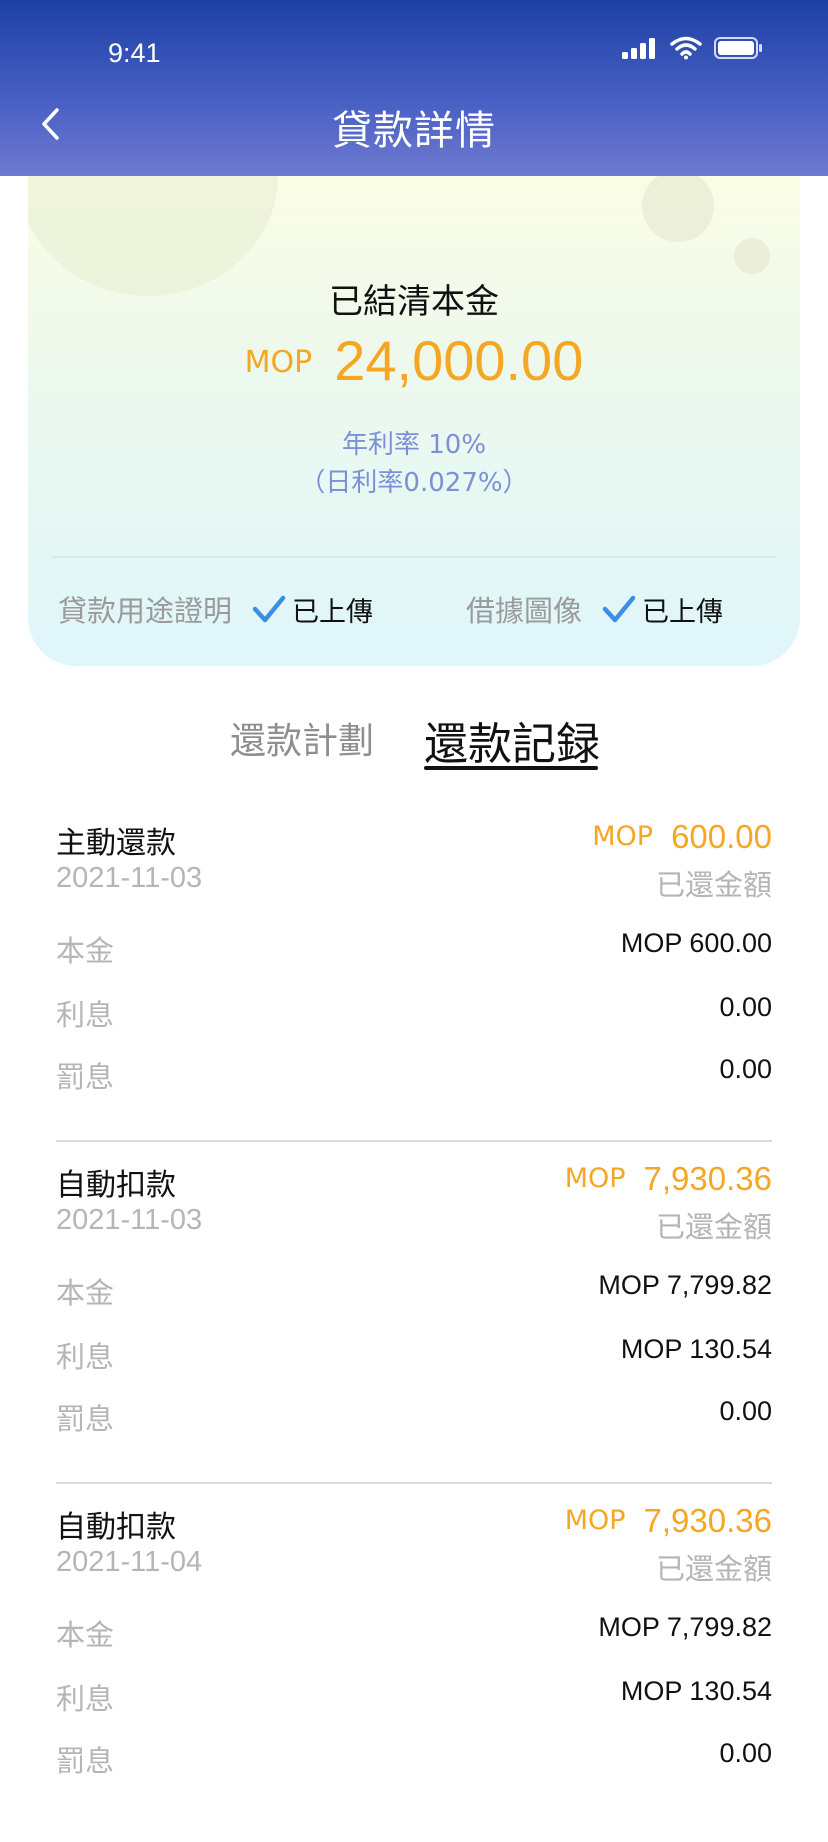  Describe the element at coordinates (414, 1012) in the screenshot. I see `interest-row: 利息 0.00` at that location.